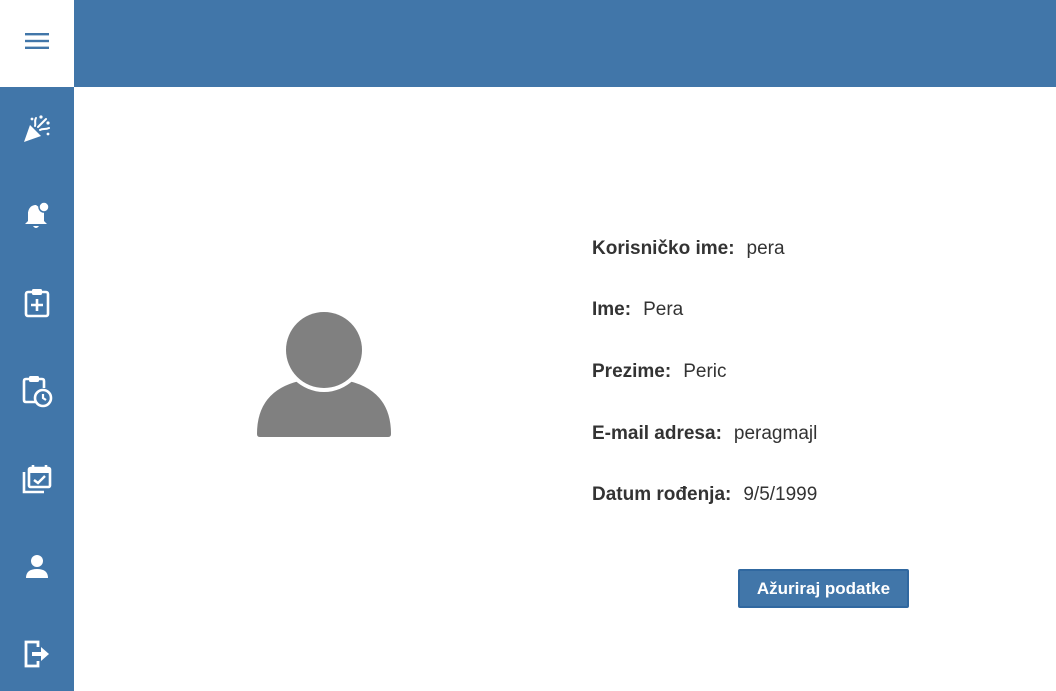  Describe the element at coordinates (632, 371) in the screenshot. I see `last-name-label: Prezime:` at that location.